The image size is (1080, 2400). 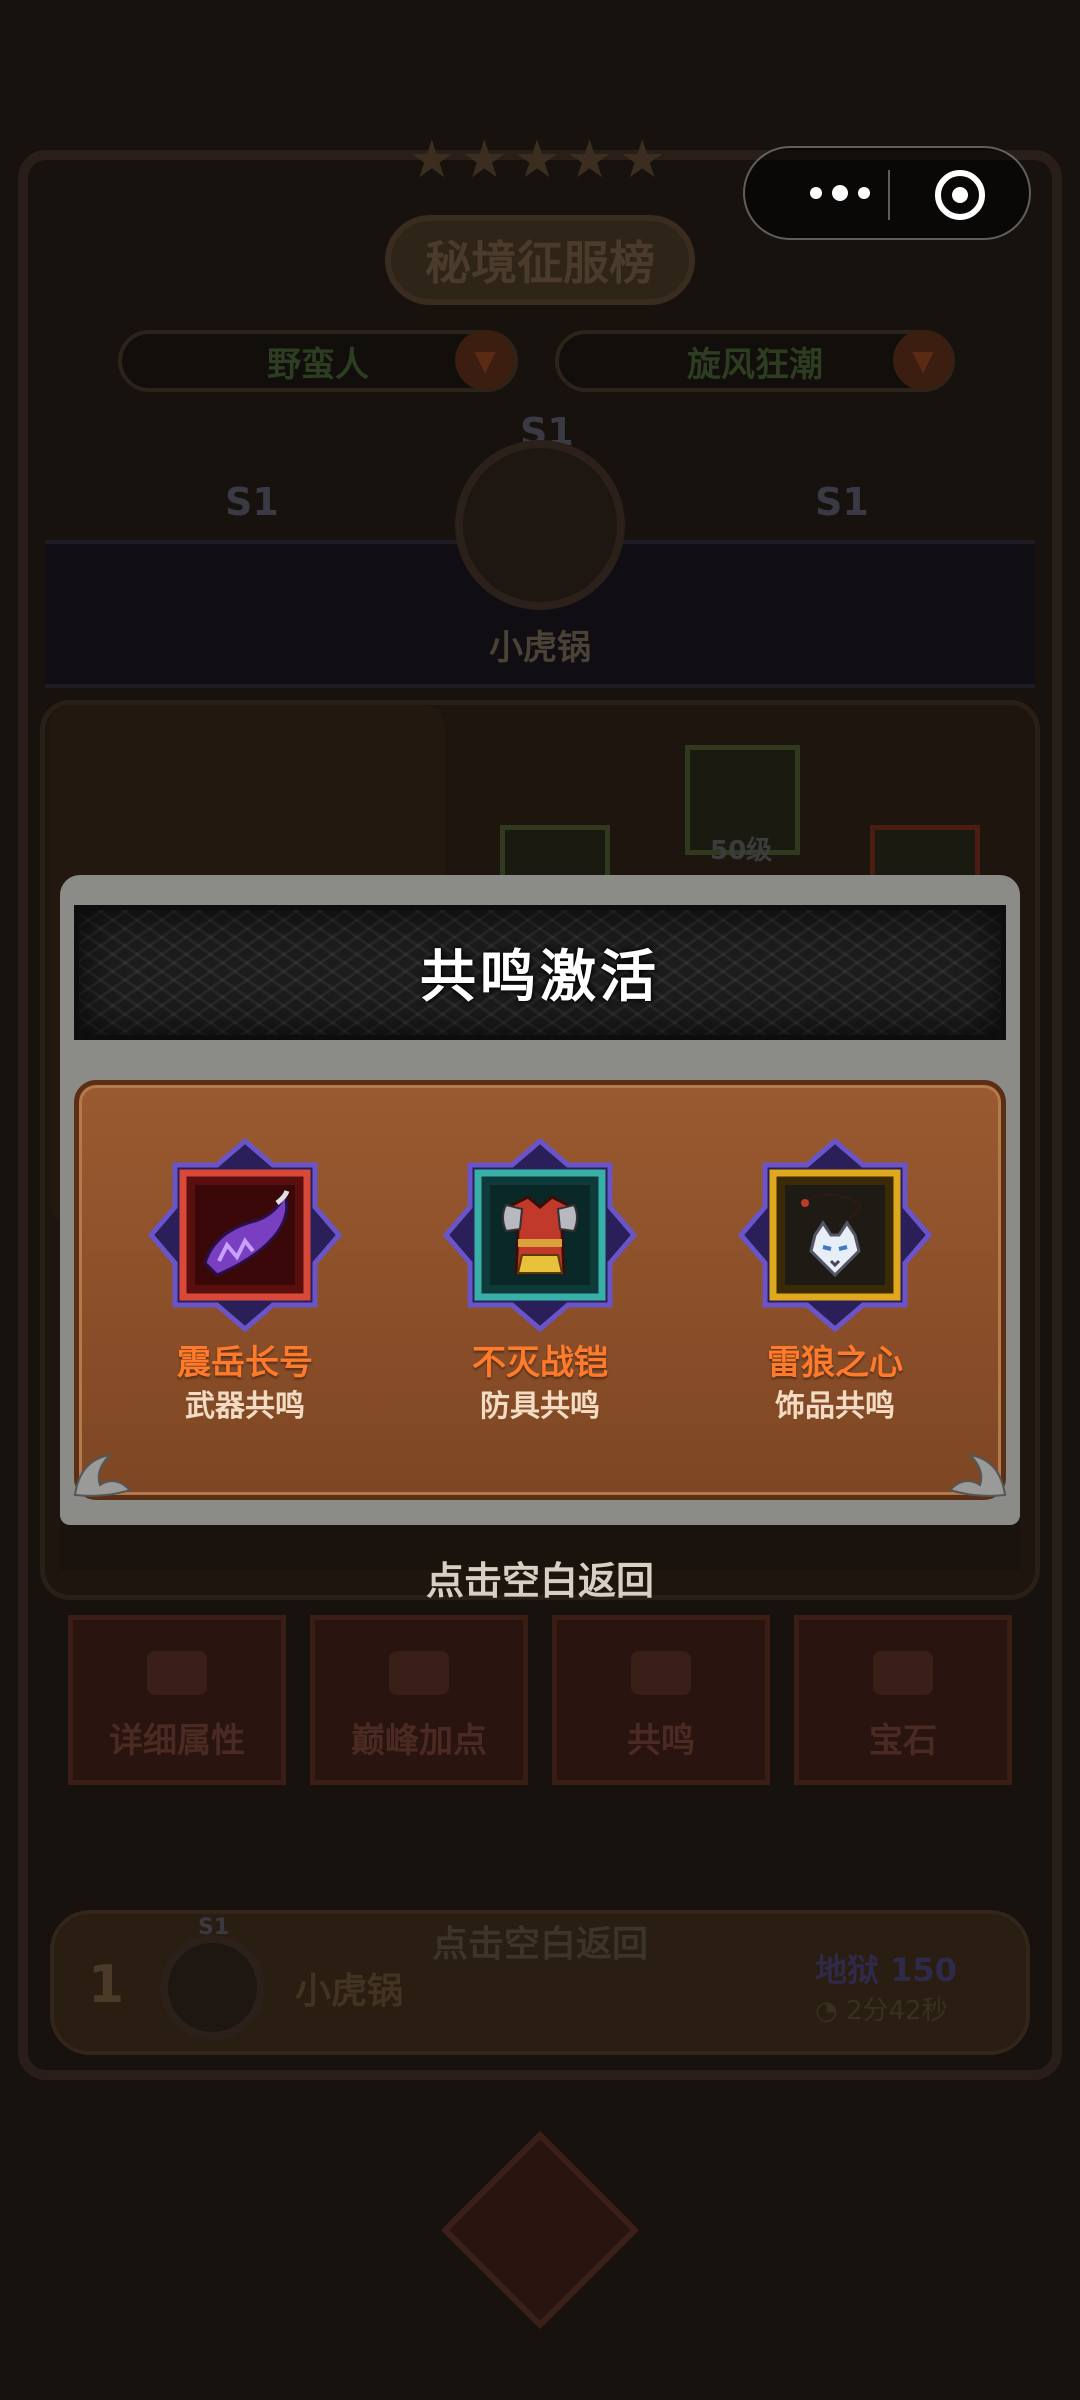 I want to click on list-icon, so click(x=177, y=1673).